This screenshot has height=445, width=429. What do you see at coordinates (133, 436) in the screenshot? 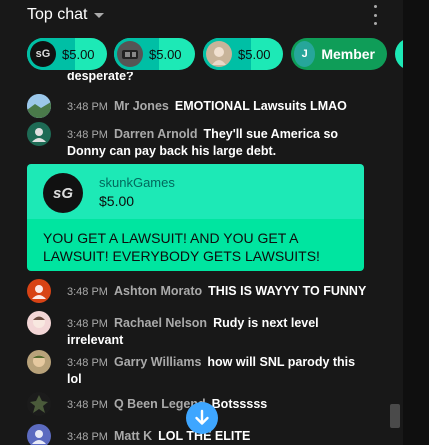
I see `author-name: Matt K` at bounding box center [133, 436].